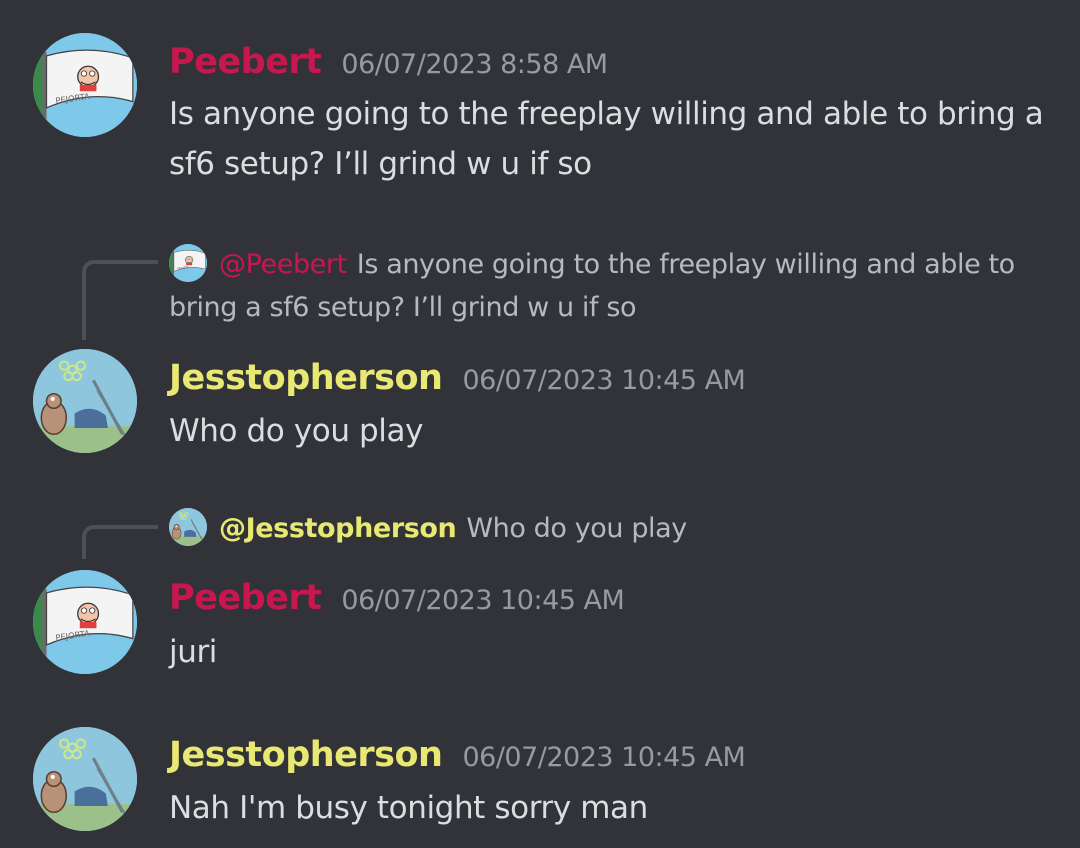 The image size is (1080, 848). I want to click on message-header: Peebert 06/07/2023 10:45 AM, so click(397, 598).